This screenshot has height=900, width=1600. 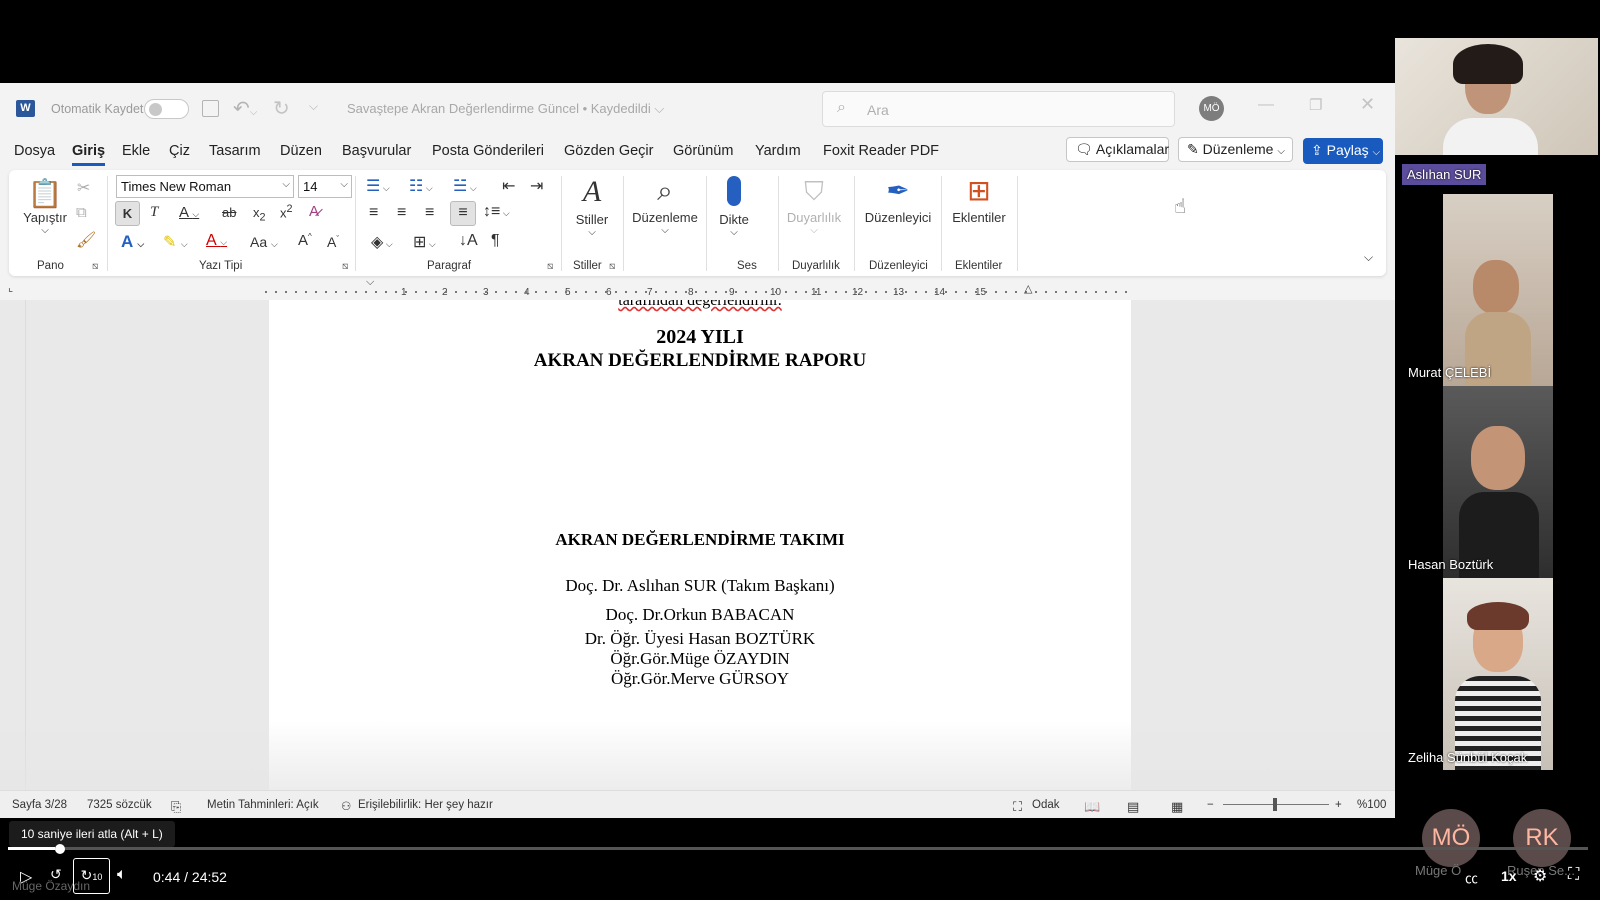 I want to click on clear-formatting-icon: A̷, so click(x=314, y=211).